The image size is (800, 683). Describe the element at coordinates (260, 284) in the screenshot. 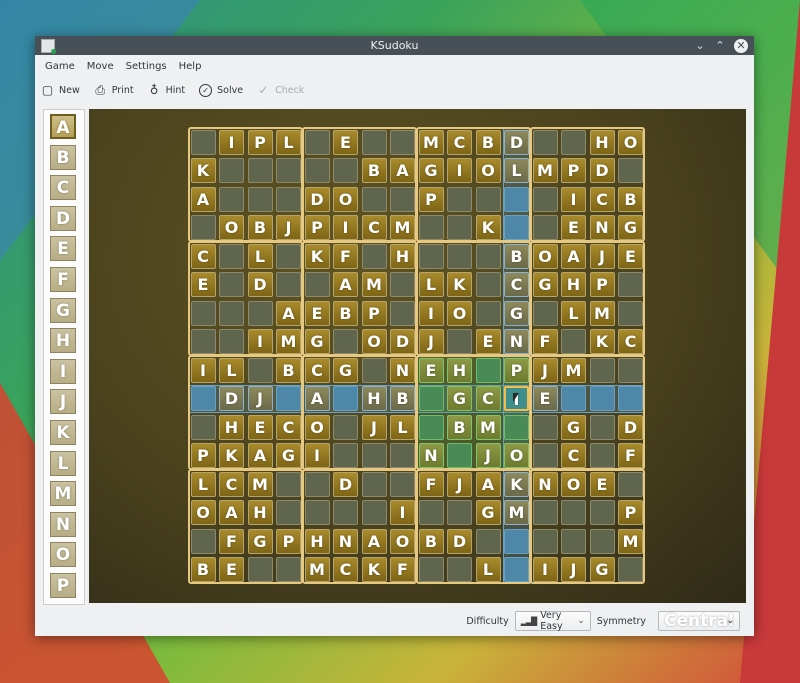

I see `cell-r6-c3: D` at that location.